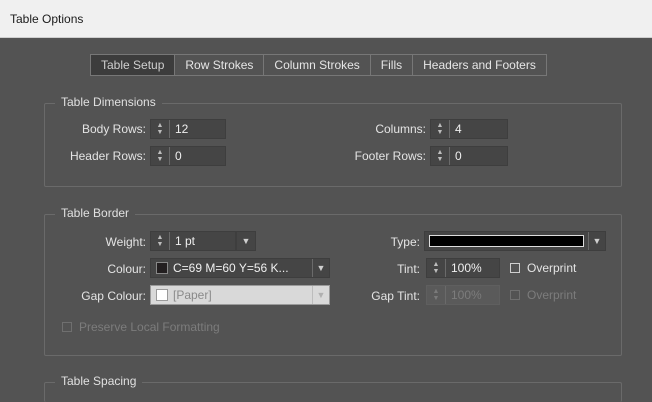  What do you see at coordinates (552, 295) in the screenshot?
I see `gap-overprint-label: Overprint` at bounding box center [552, 295].